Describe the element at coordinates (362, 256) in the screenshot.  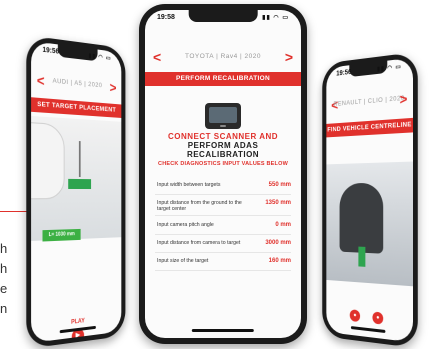
I see `centreline-marker` at that location.